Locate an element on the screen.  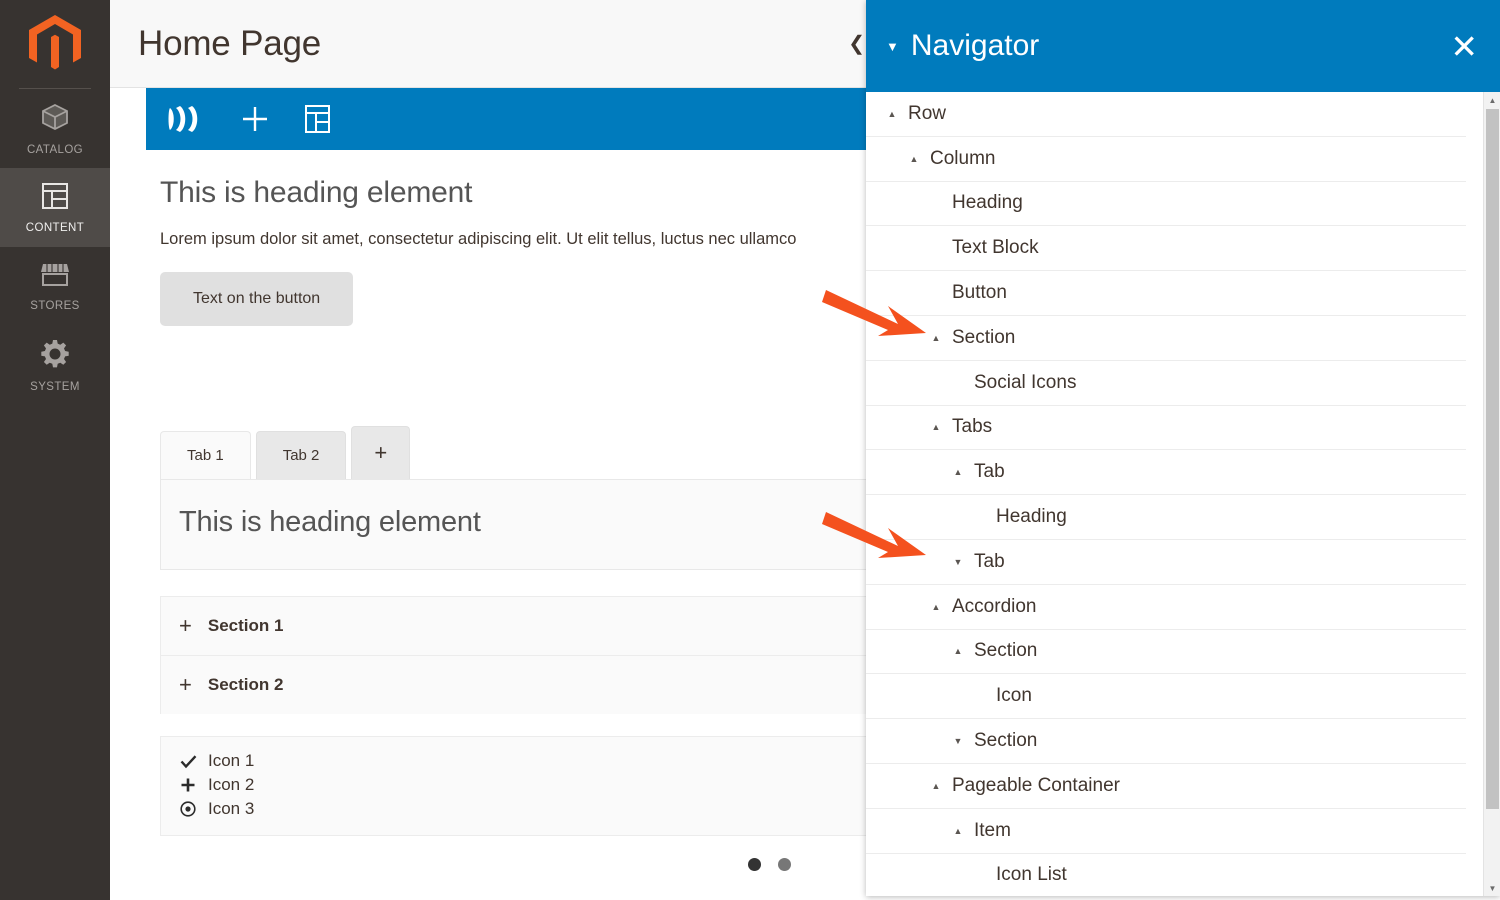
tree-row: ▲ Row is located at coordinates (1166, 114).